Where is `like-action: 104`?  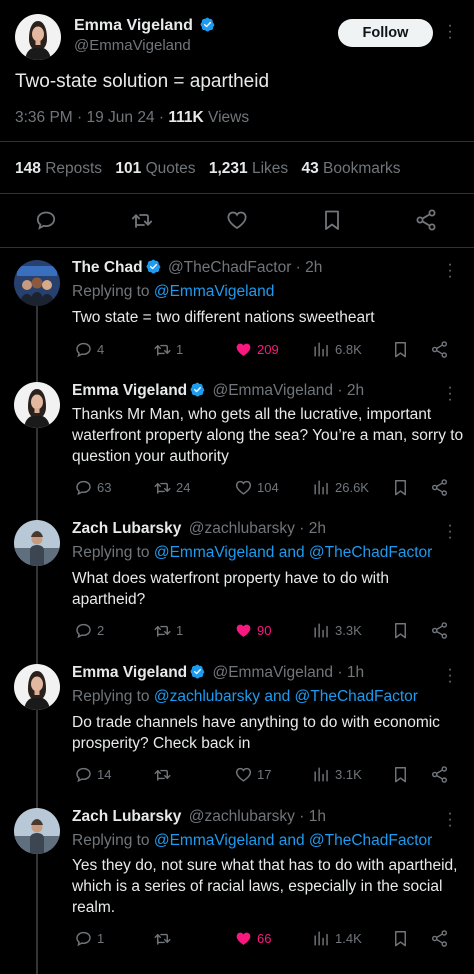
like-action: 104 is located at coordinates (256, 487).